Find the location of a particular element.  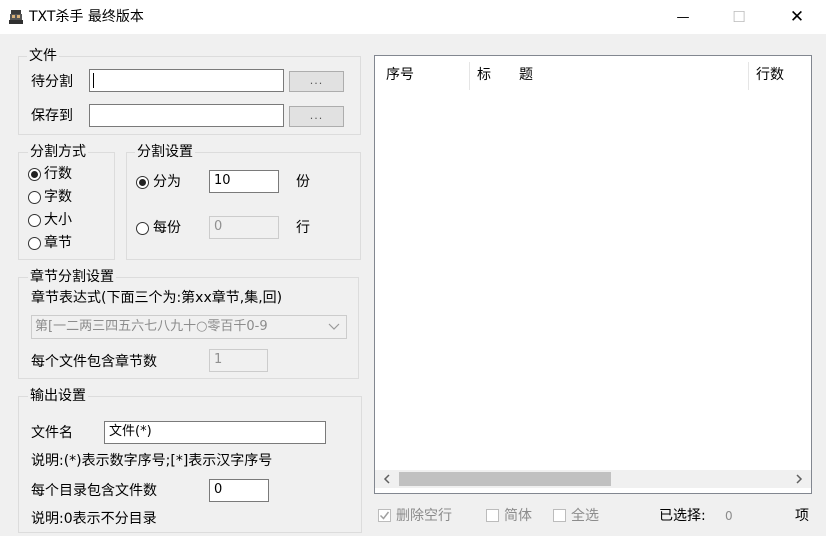

item-unit-label: 项 is located at coordinates (802, 516).